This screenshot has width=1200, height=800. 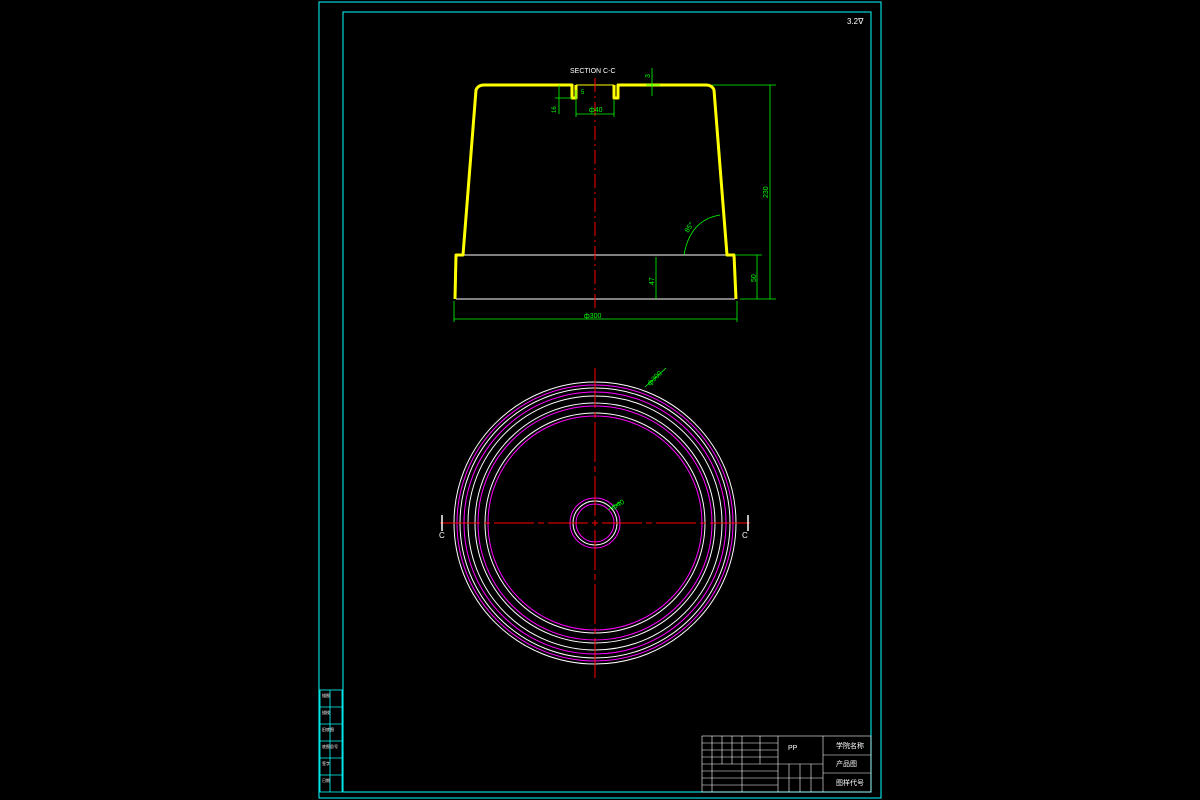 I want to click on section-label-left: C, so click(x=442, y=535).